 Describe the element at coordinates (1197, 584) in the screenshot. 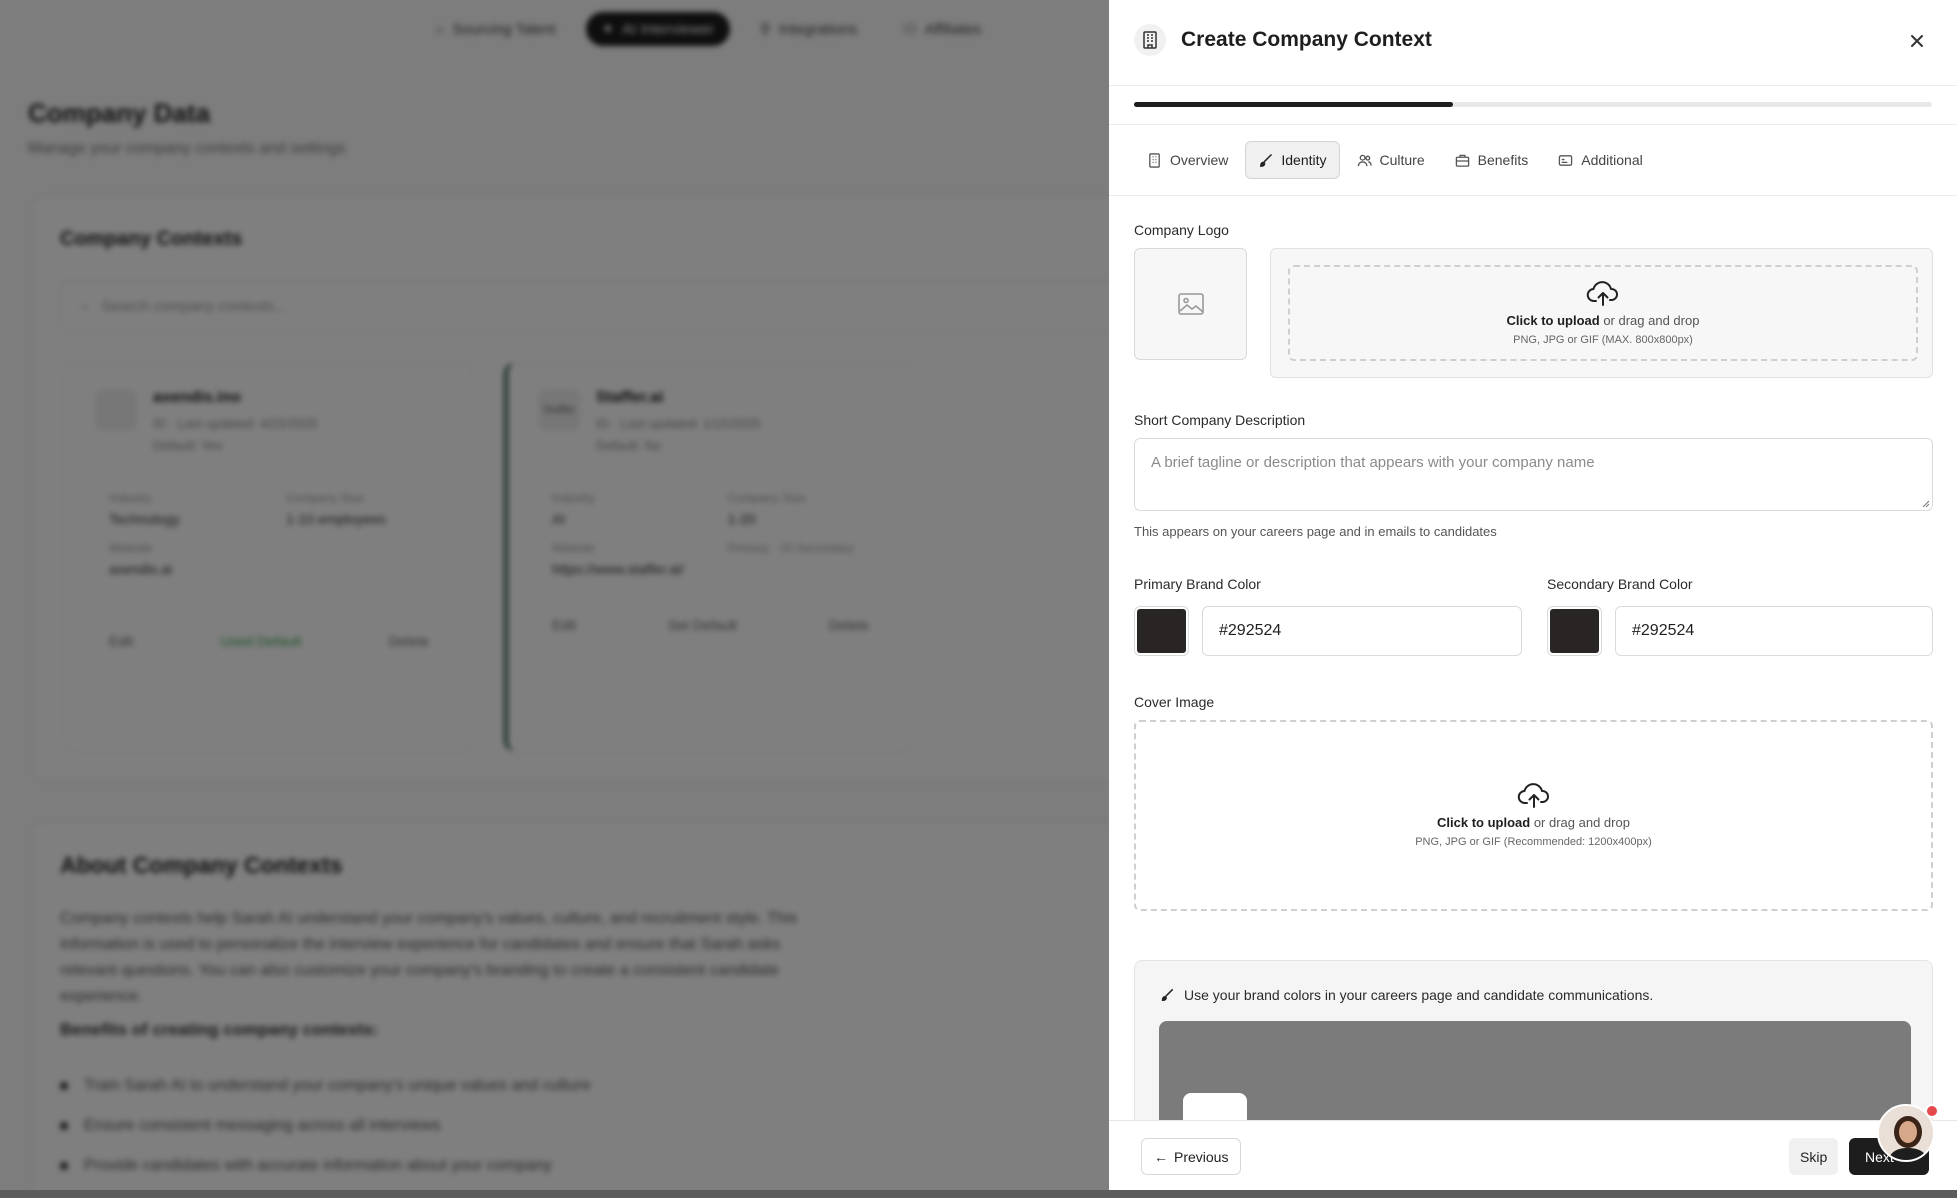

I see `primary-color-label: Primary Brand Color` at that location.